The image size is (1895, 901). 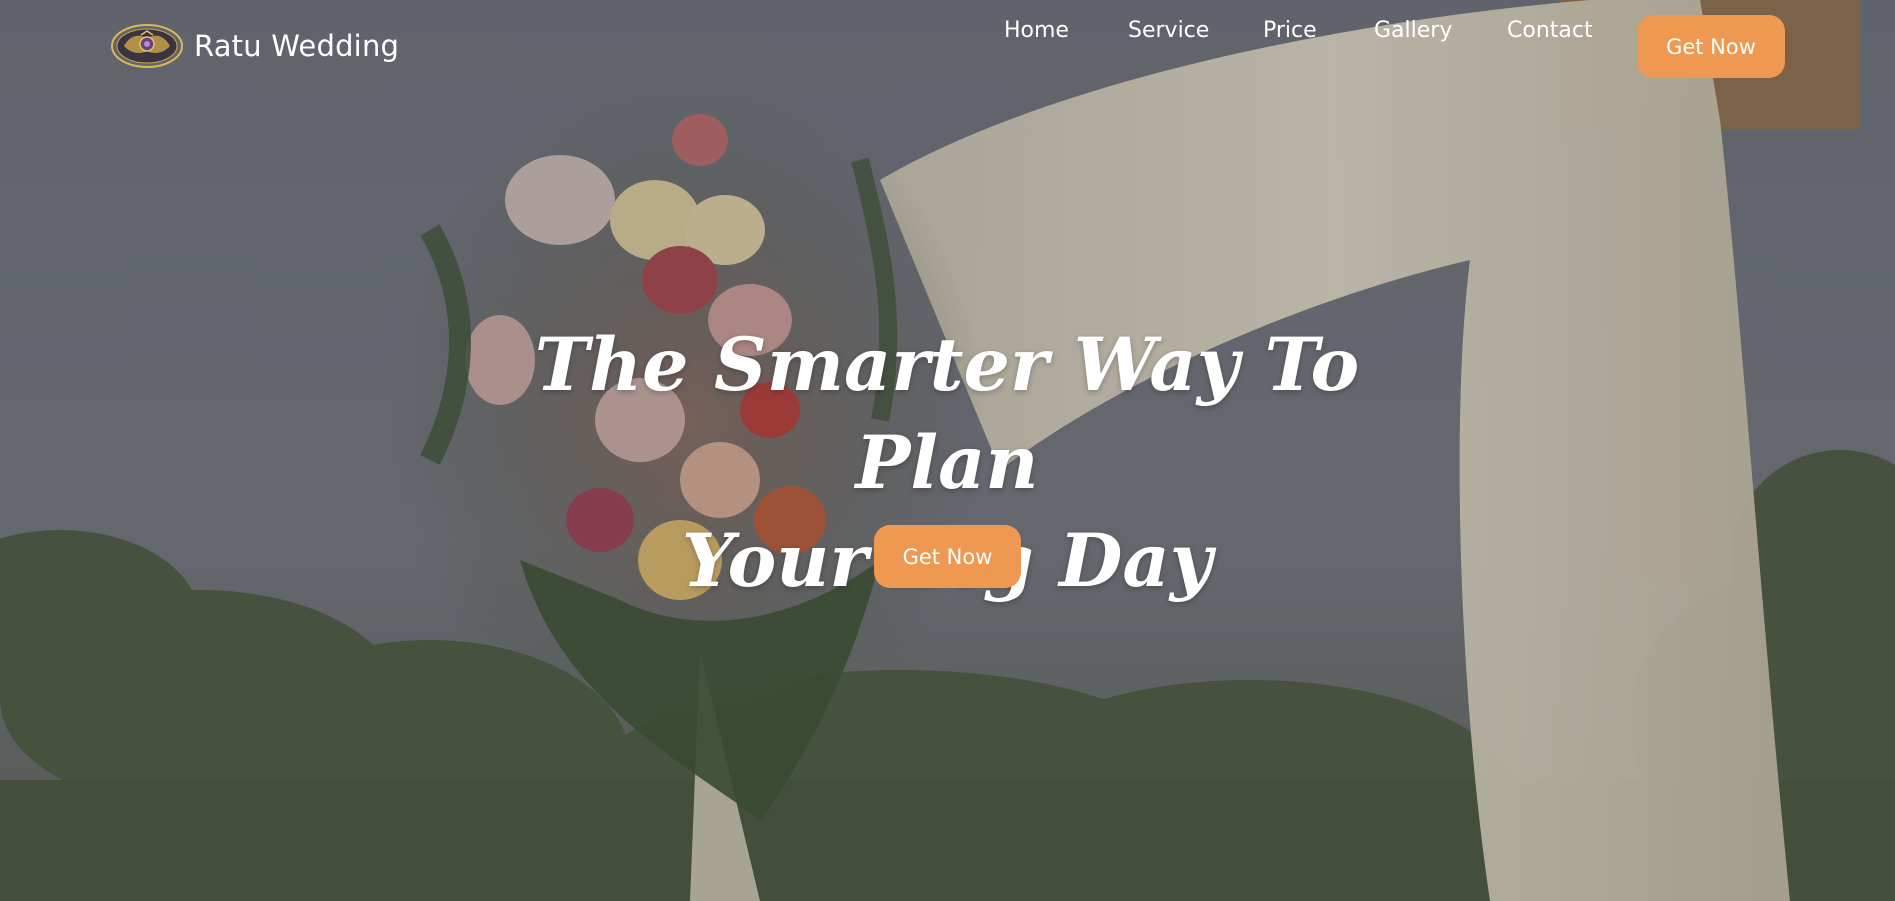 I want to click on nav-link-price: Price, so click(x=1290, y=30).